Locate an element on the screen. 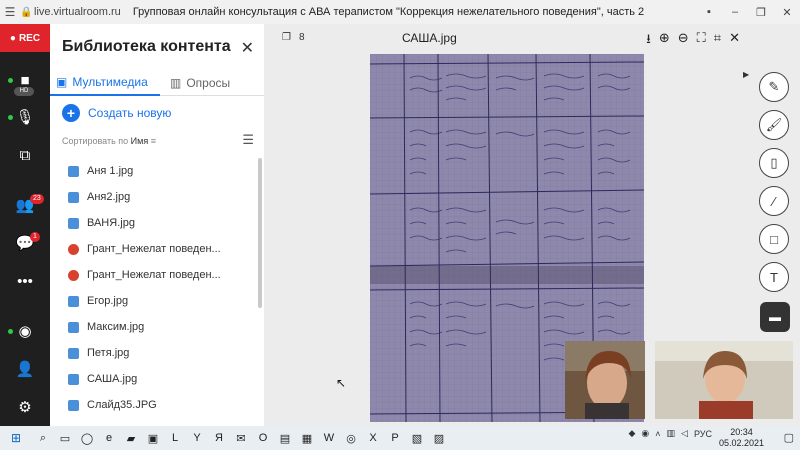 This screenshot has height=450, width=800. address-bar: live.virtualroom.ru is located at coordinates (77, 12).